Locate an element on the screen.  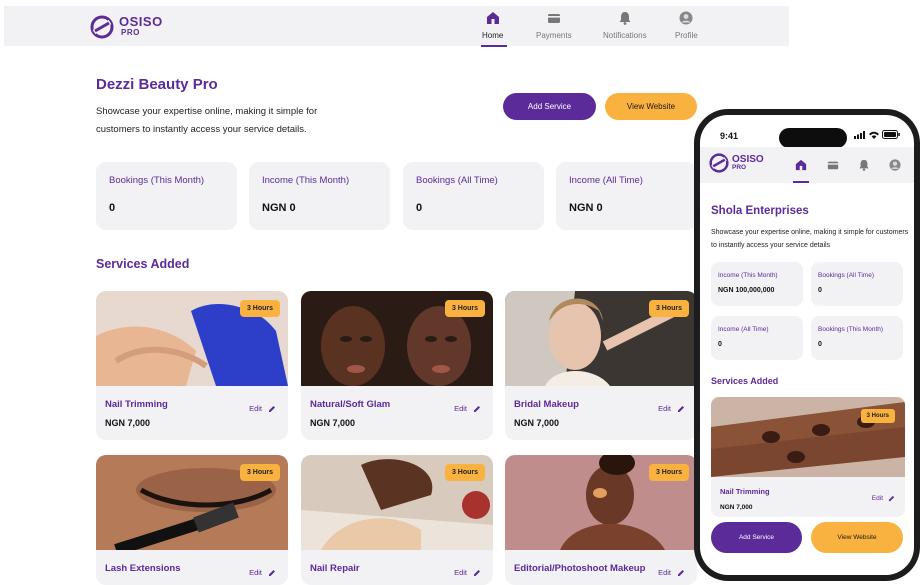
brand-tier: PRO is located at coordinates (739, 167).